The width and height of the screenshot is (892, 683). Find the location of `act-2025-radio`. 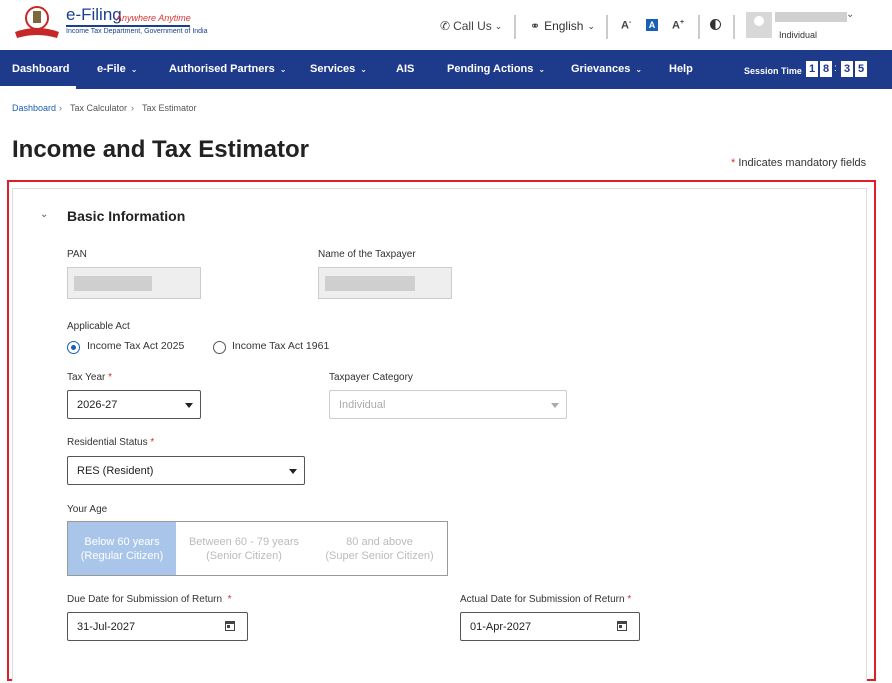

act-2025-radio is located at coordinates (73, 347).